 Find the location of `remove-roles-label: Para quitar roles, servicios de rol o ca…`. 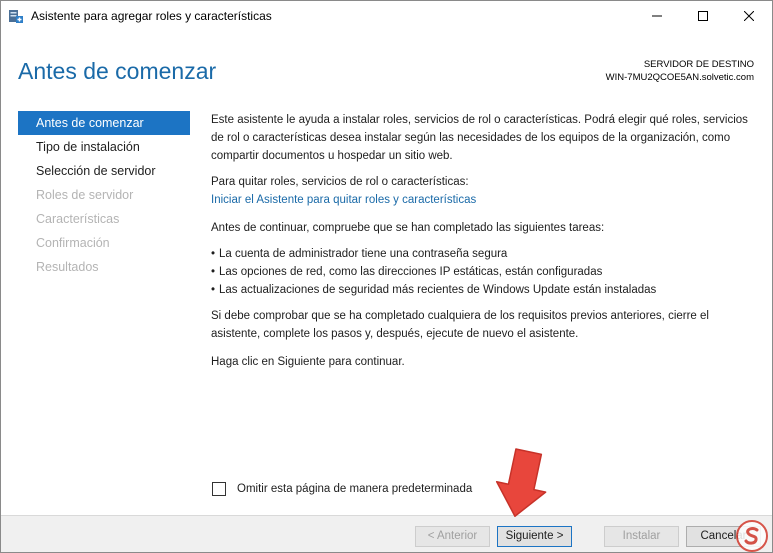

remove-roles-label: Para quitar roles, servicios de rol o ca… is located at coordinates (340, 182).